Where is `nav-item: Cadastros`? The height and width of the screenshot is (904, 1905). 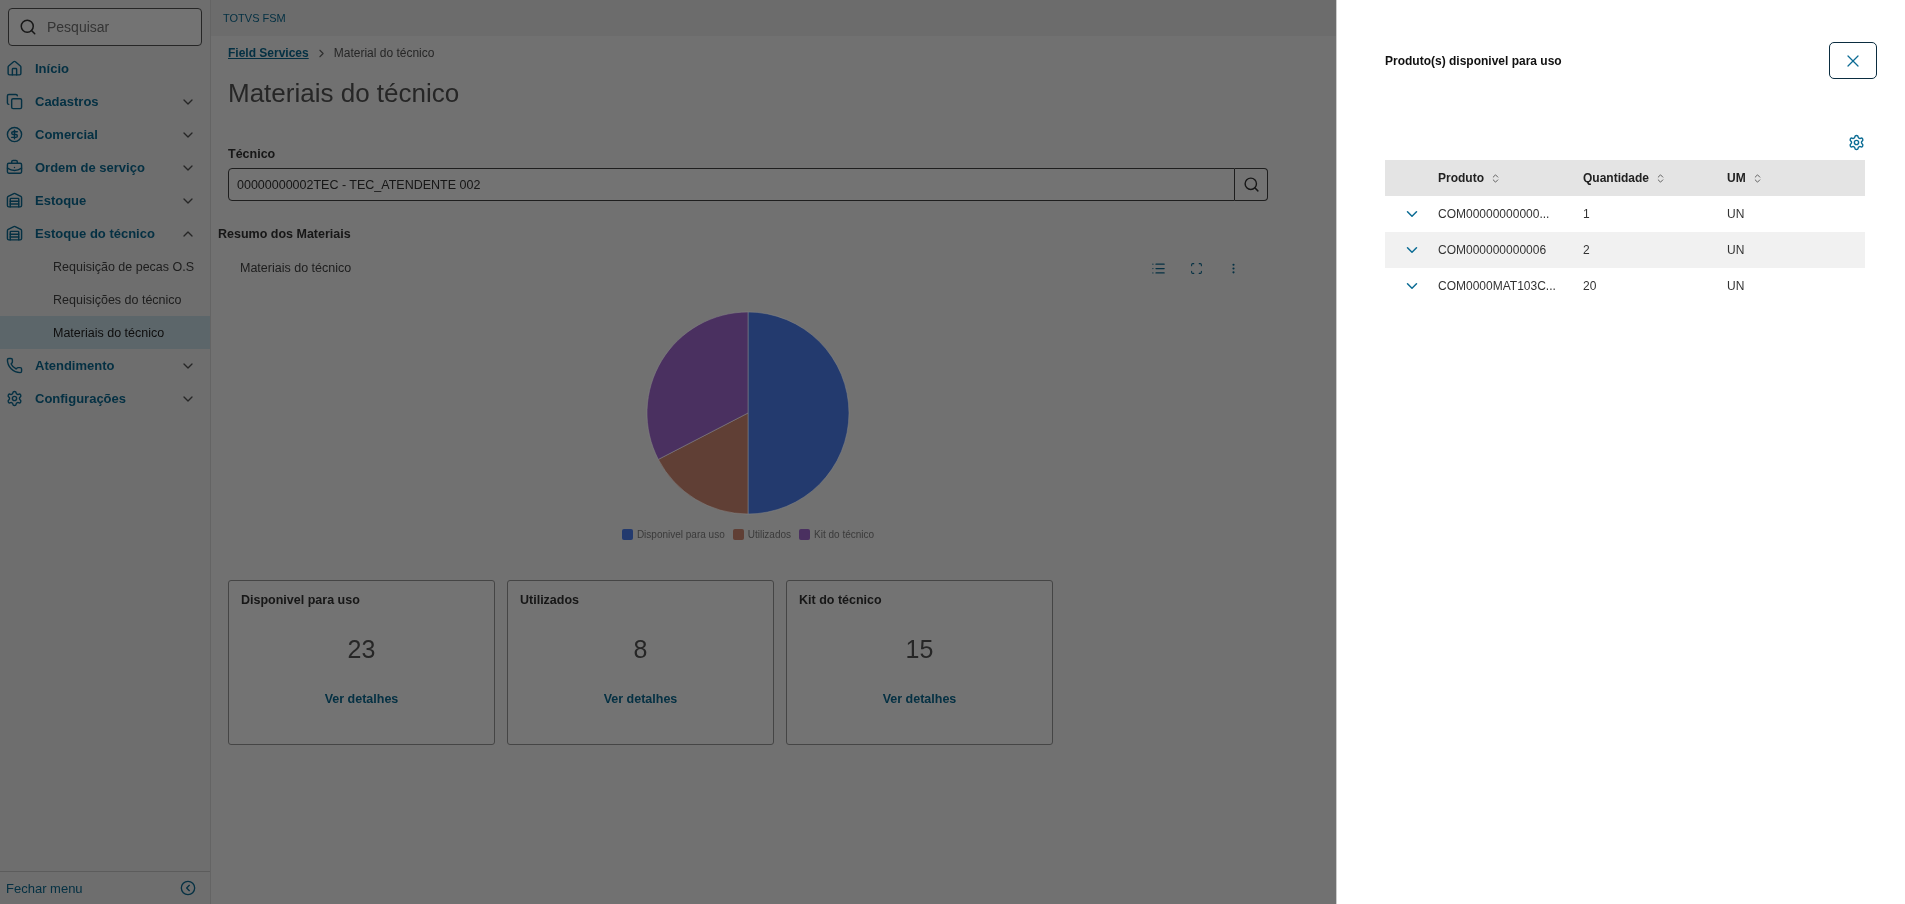 nav-item: Cadastros is located at coordinates (105, 101).